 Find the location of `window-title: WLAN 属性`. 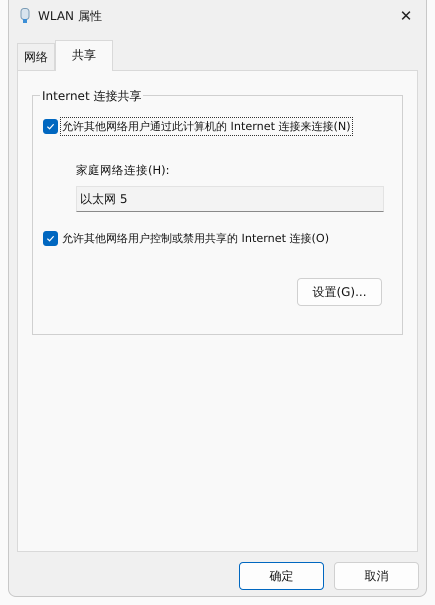

window-title: WLAN 属性 is located at coordinates (70, 16).